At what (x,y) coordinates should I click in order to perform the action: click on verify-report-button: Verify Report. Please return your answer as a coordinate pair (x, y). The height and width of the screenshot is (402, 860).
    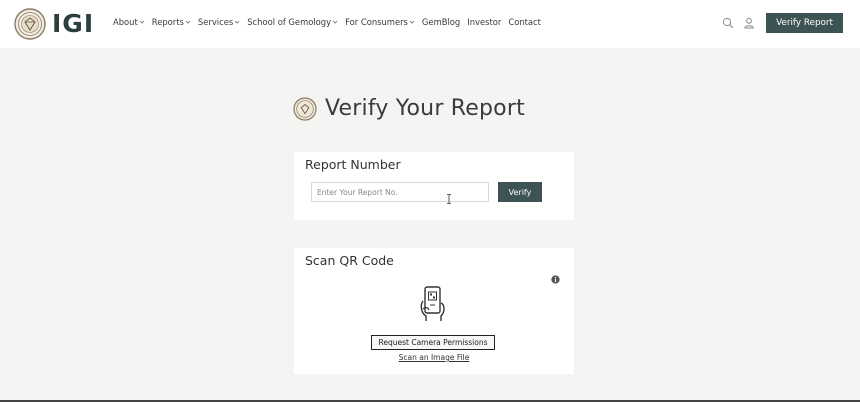
    Looking at the image, I should click on (804, 23).